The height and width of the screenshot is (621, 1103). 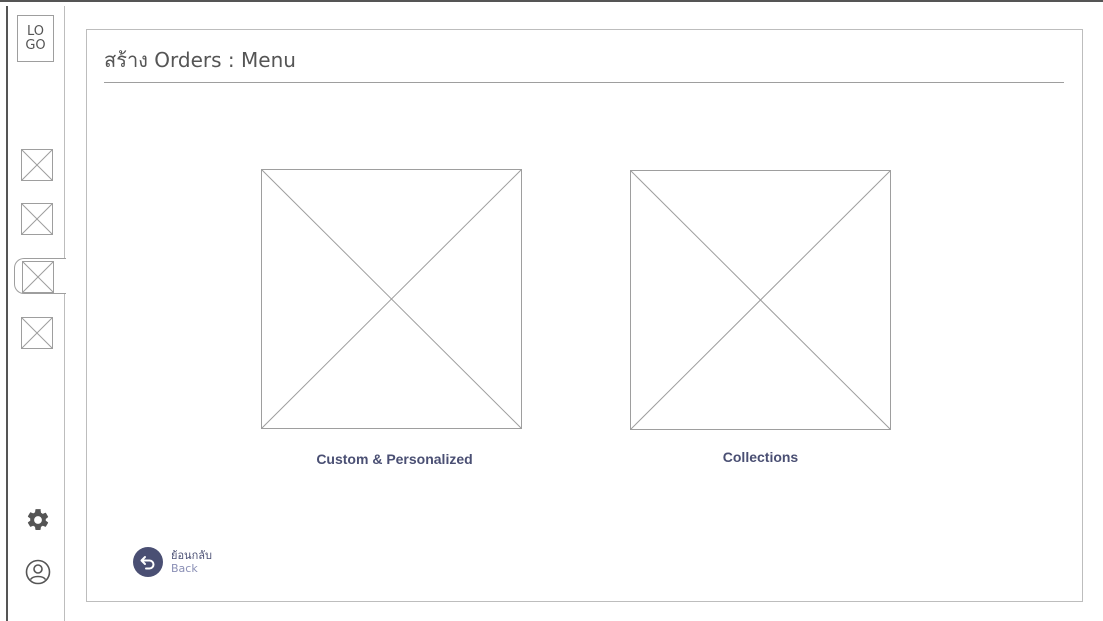 What do you see at coordinates (760, 457) in the screenshot?
I see `menu-card-label: Collections` at bounding box center [760, 457].